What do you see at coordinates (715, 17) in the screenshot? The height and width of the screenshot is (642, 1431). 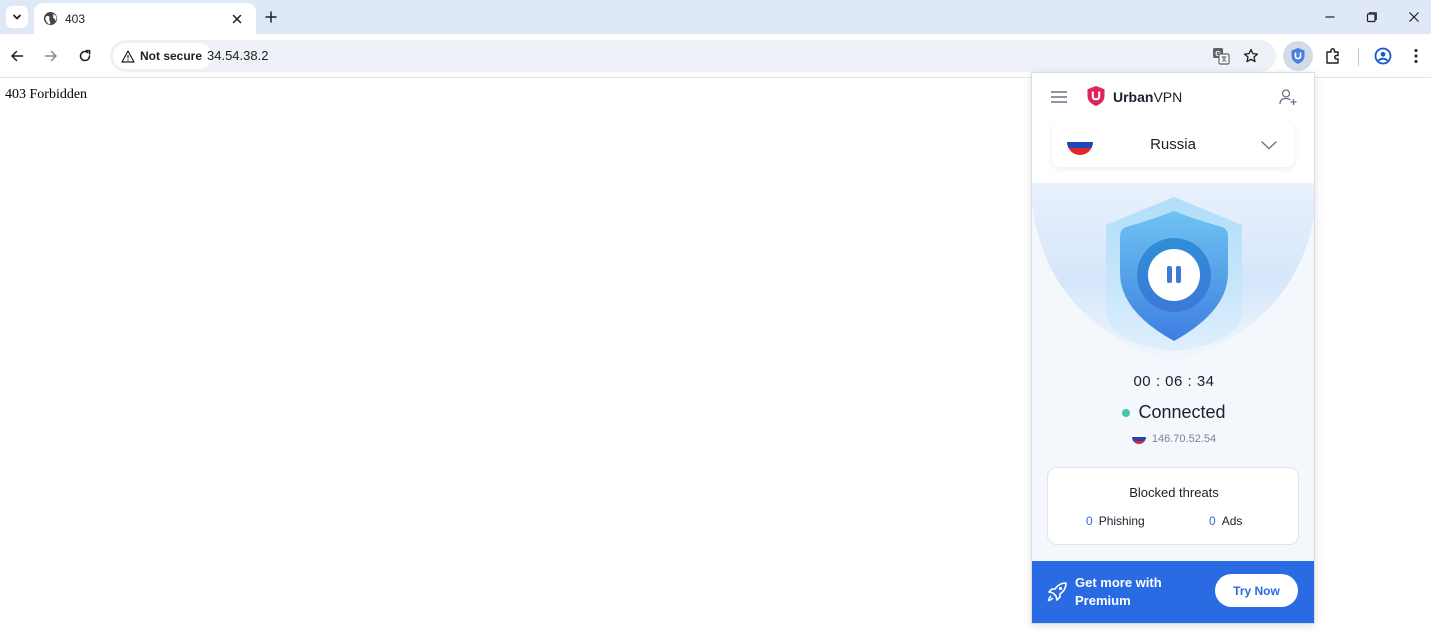 I see `tab-strip: 403` at bounding box center [715, 17].